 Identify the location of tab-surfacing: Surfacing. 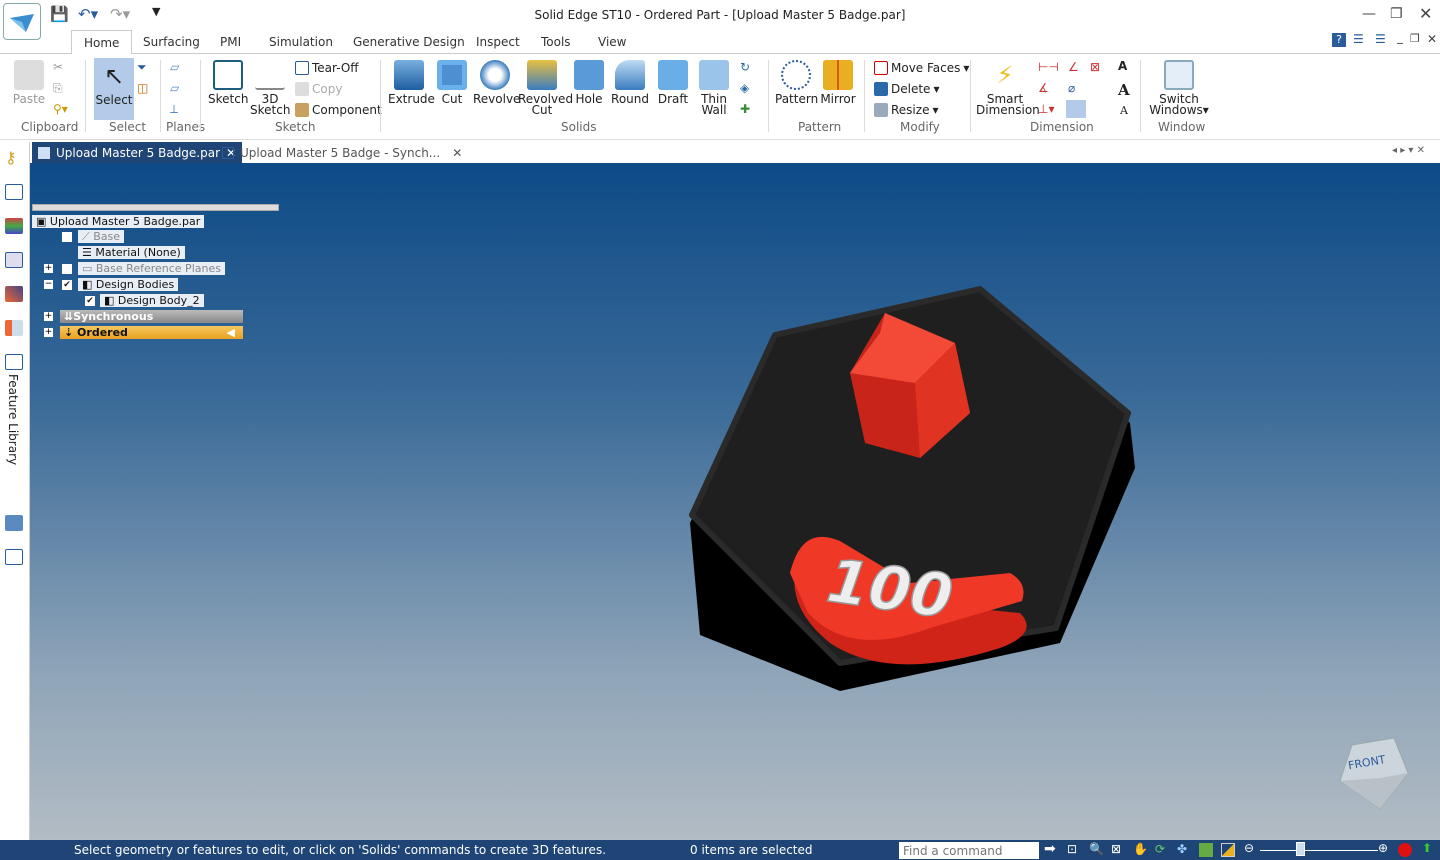
(171, 42).